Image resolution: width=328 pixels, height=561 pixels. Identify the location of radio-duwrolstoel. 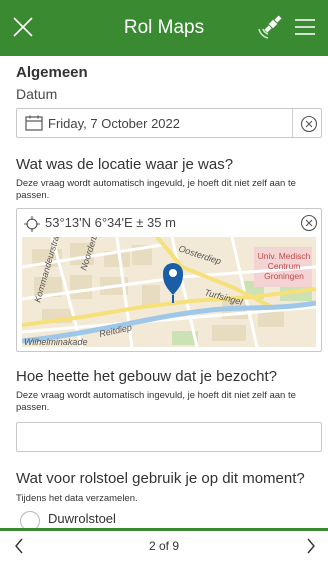
(30, 519).